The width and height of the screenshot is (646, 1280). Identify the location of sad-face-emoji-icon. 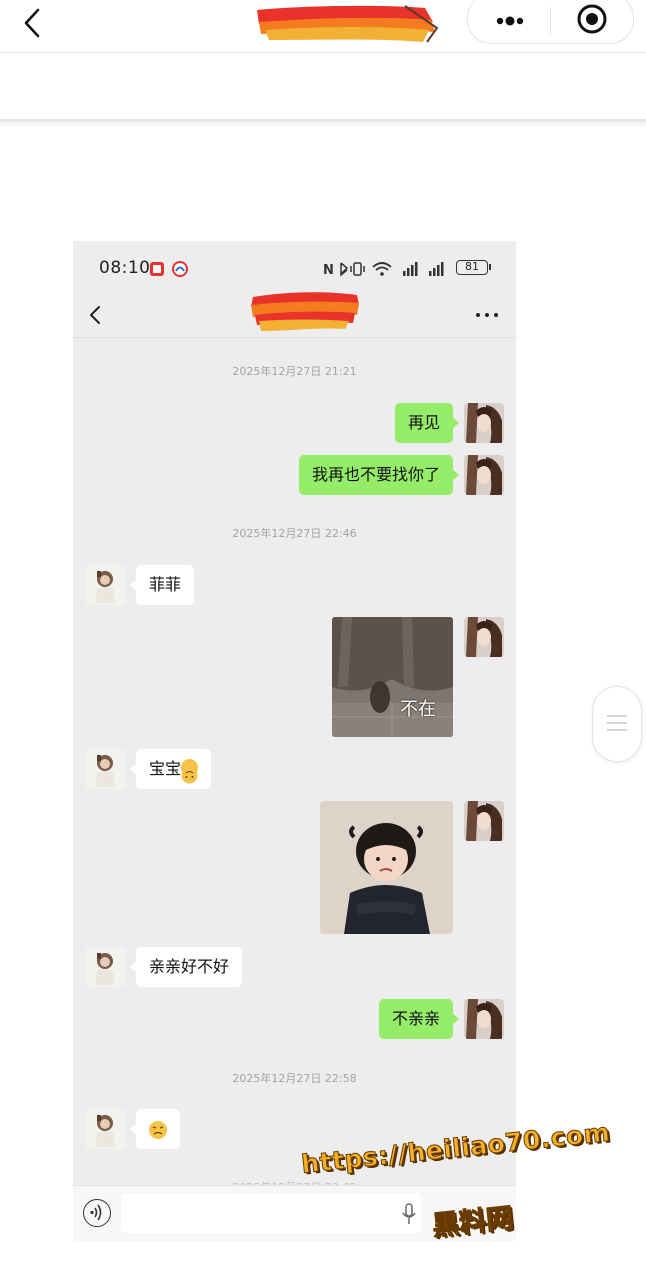
(158, 1130).